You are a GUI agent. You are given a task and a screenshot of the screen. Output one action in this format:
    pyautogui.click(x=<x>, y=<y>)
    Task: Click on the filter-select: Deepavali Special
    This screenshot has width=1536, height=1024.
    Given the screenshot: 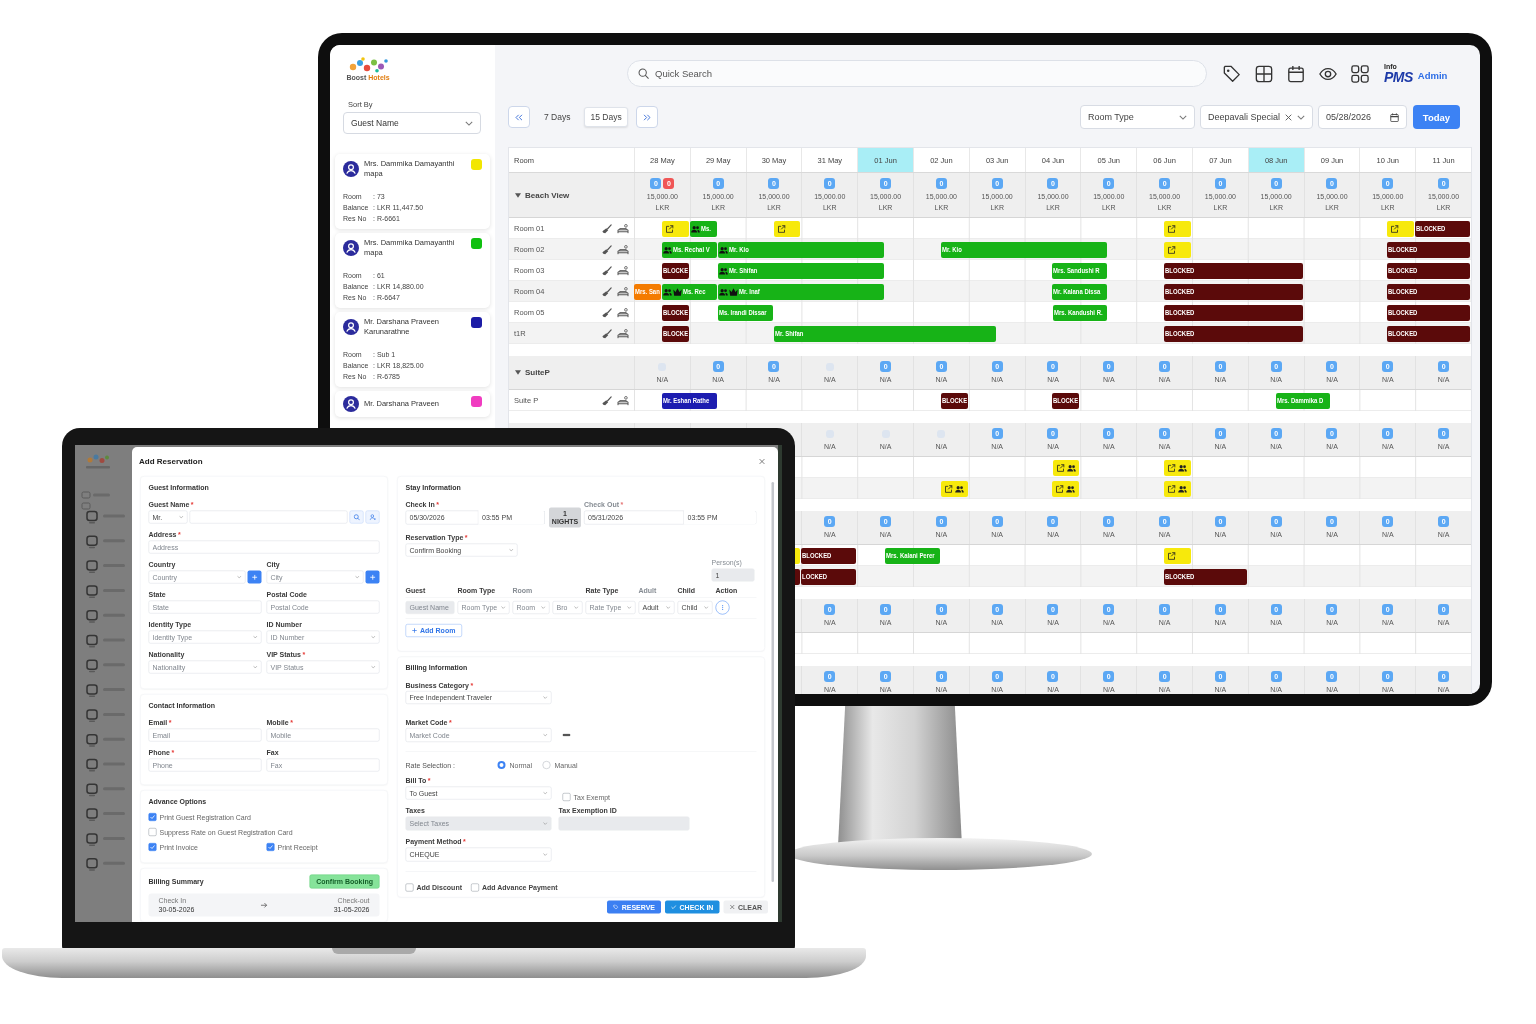 What is the action you would take?
    pyautogui.click(x=1256, y=117)
    